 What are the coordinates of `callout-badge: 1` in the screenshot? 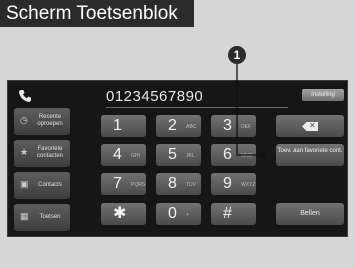 It's located at (237, 55).